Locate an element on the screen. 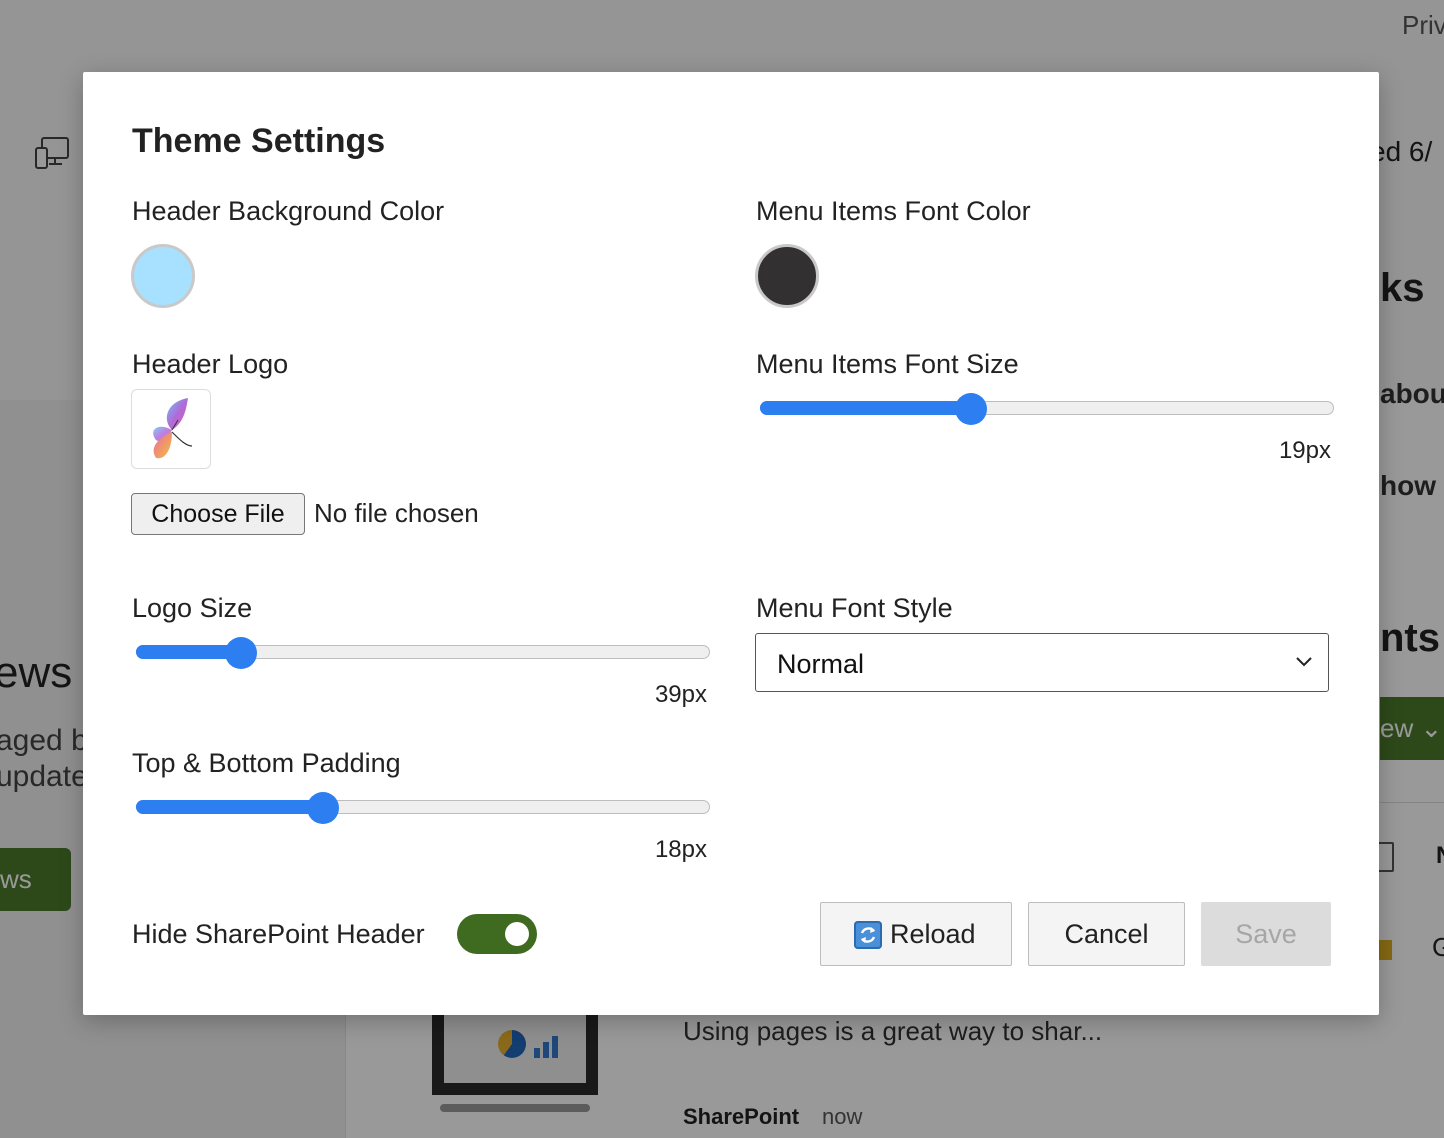 Image resolution: width=1444 pixels, height=1138 pixels. choose-file-button: Choose File is located at coordinates (218, 514).